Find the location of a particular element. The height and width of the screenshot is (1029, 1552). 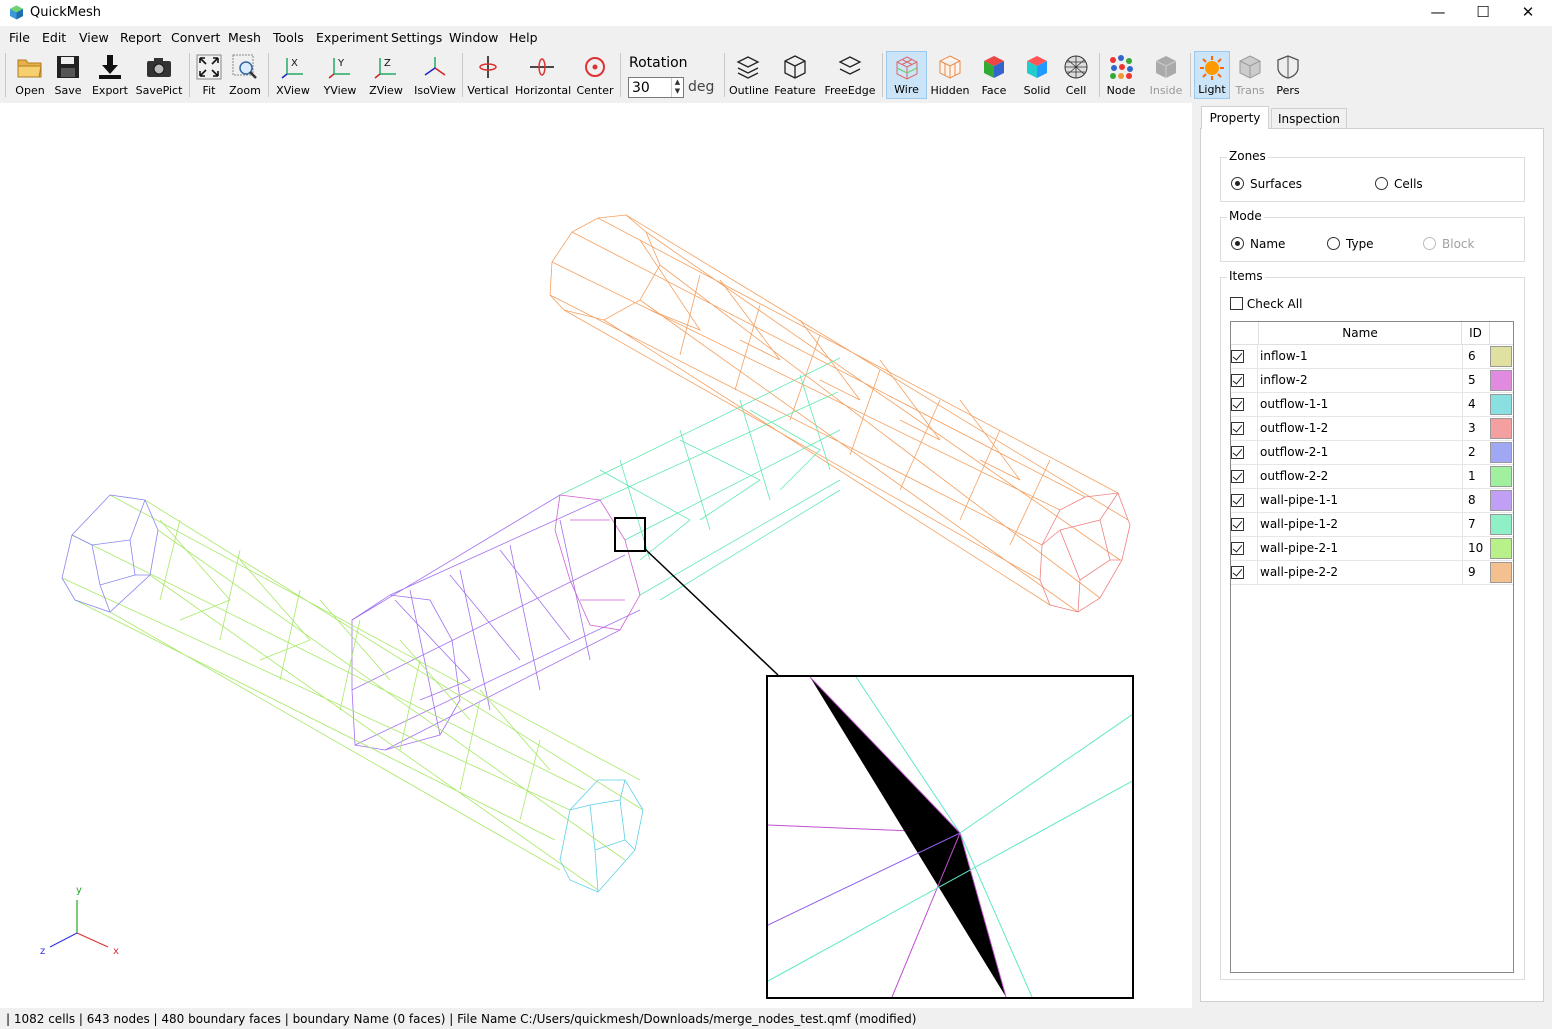

center-button: Center is located at coordinates (595, 75).